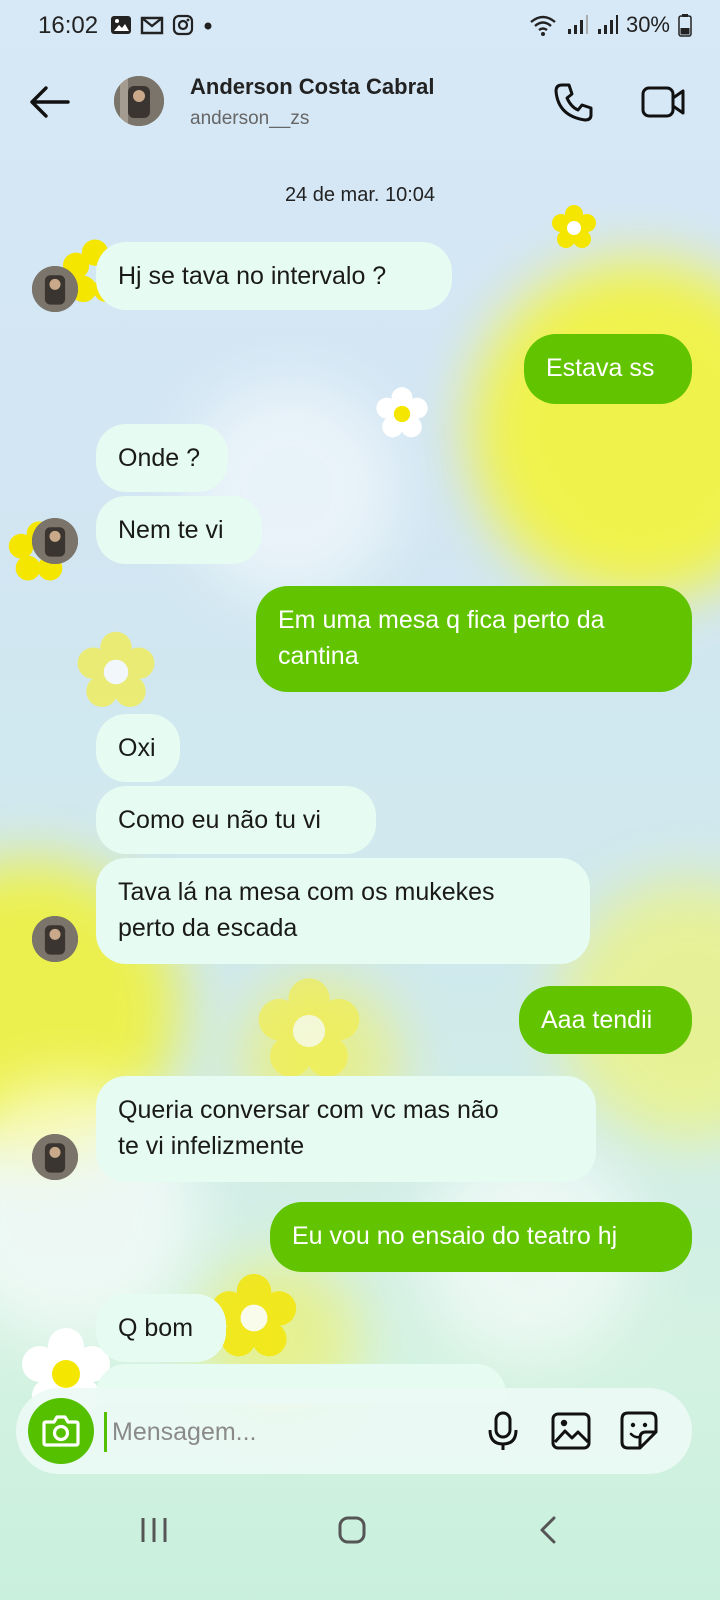 The width and height of the screenshot is (720, 1600). What do you see at coordinates (685, 25) in the screenshot?
I see `battery-icon` at bounding box center [685, 25].